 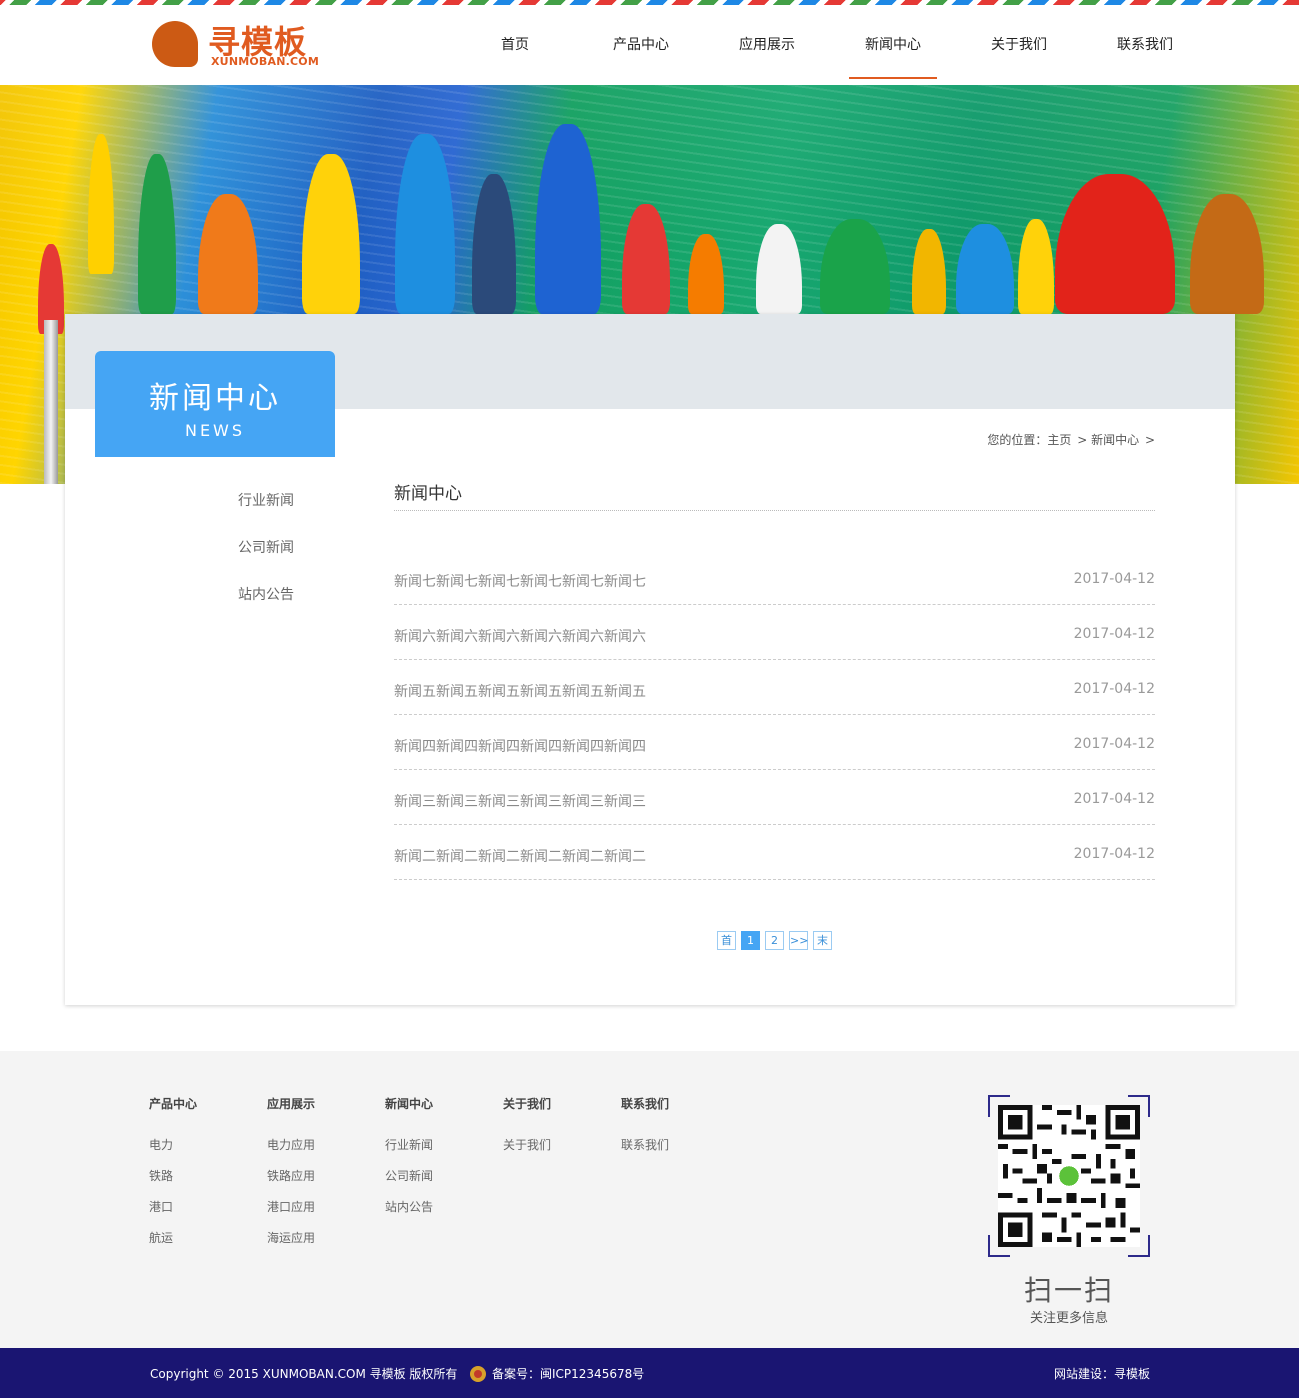 What do you see at coordinates (774, 797) in the screenshot?
I see `list-item: 新闻三新闻三新闻三新闻三新闻三新闻三 2017-04-12` at bounding box center [774, 797].